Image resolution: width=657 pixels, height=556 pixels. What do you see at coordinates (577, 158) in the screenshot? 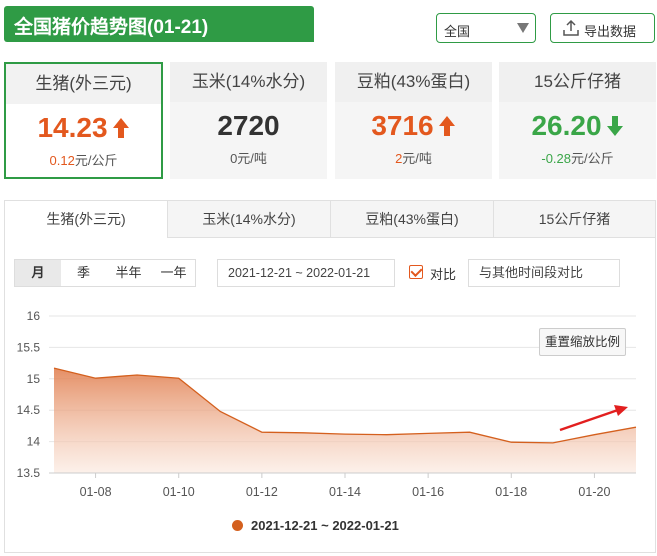
I see `card-change: -0.28元/公斤` at bounding box center [577, 158].